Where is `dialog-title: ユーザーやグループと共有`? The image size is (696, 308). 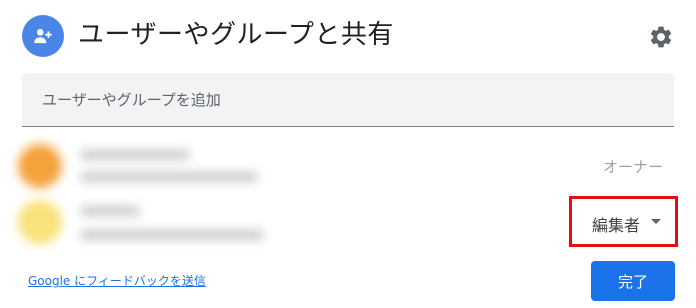 dialog-title: ユーザーやグループと共有 is located at coordinates (236, 35).